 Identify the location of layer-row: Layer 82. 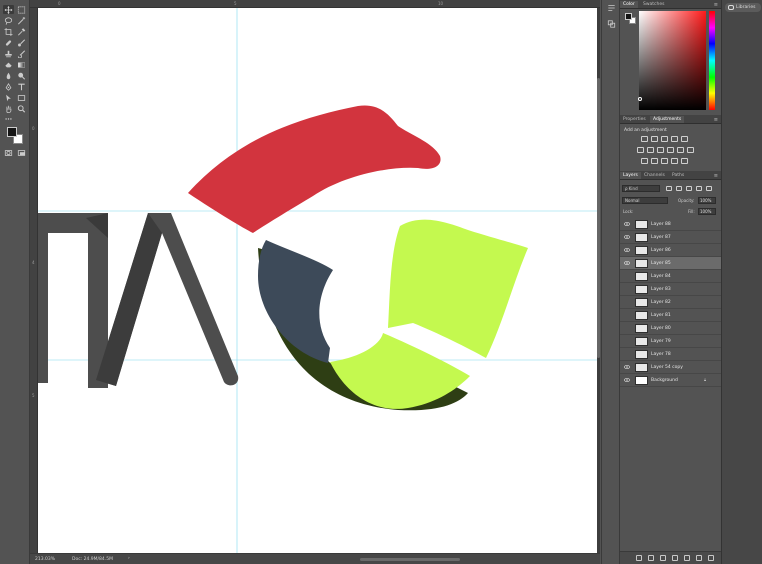
(670, 302).